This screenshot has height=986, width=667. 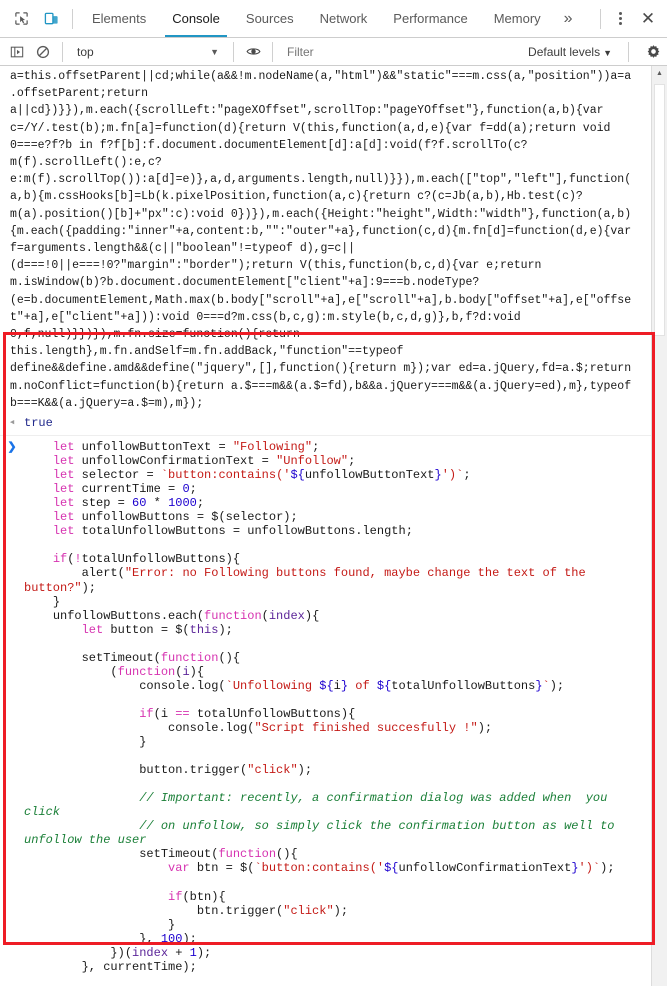 I want to click on clear-console-icon, so click(x=43, y=52).